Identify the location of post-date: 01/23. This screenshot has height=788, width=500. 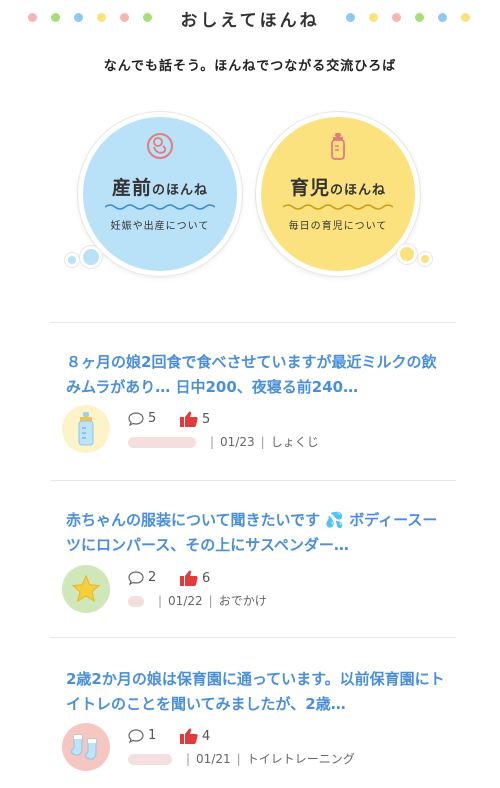
(237, 442).